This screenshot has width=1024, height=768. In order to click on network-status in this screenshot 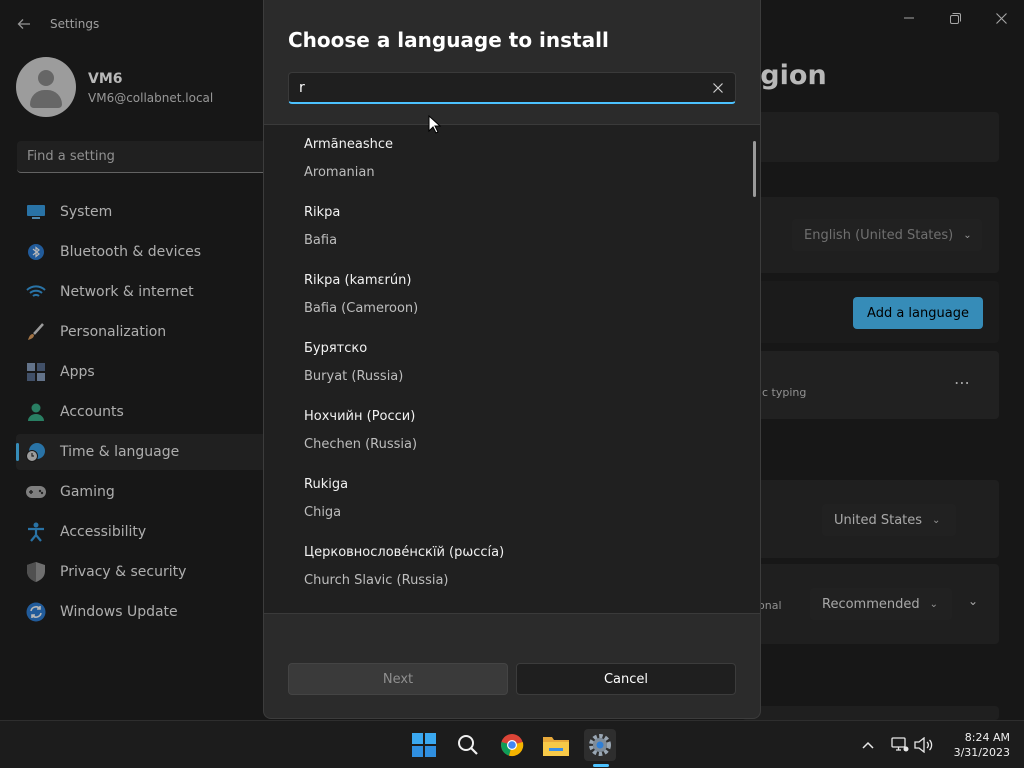, I will do `click(900, 745)`.